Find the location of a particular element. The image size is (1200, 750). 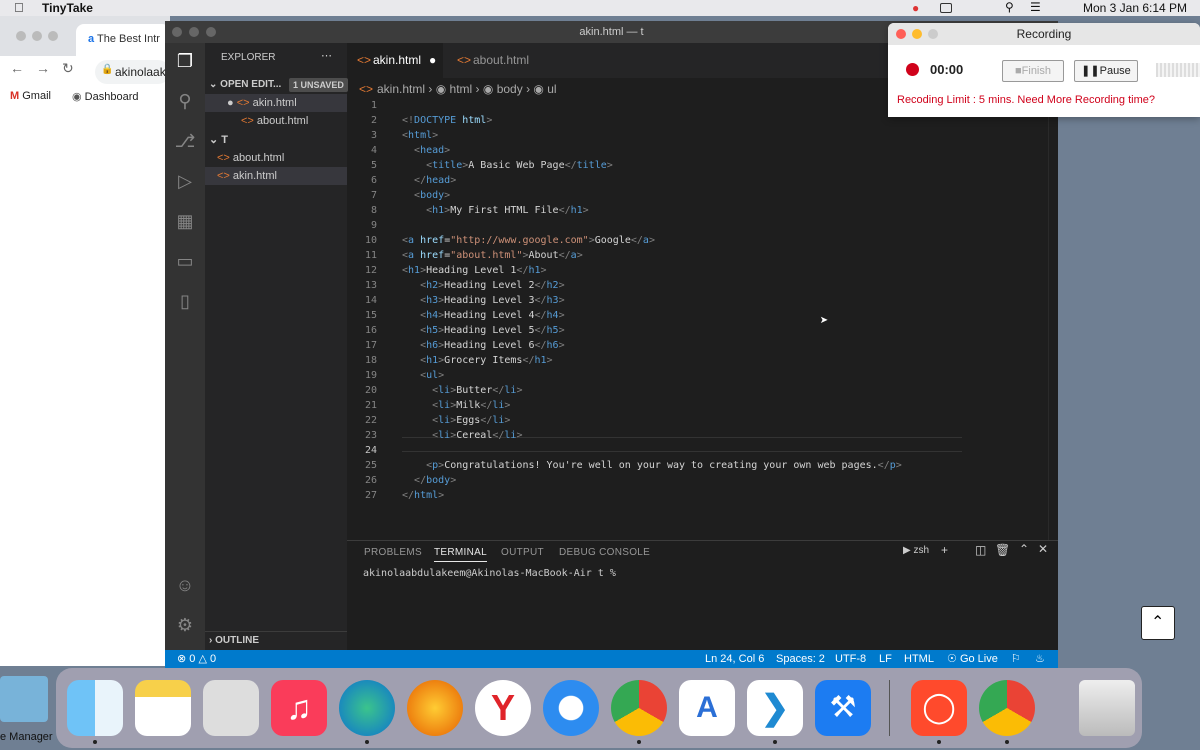

firefox-icon is located at coordinates (435, 708).